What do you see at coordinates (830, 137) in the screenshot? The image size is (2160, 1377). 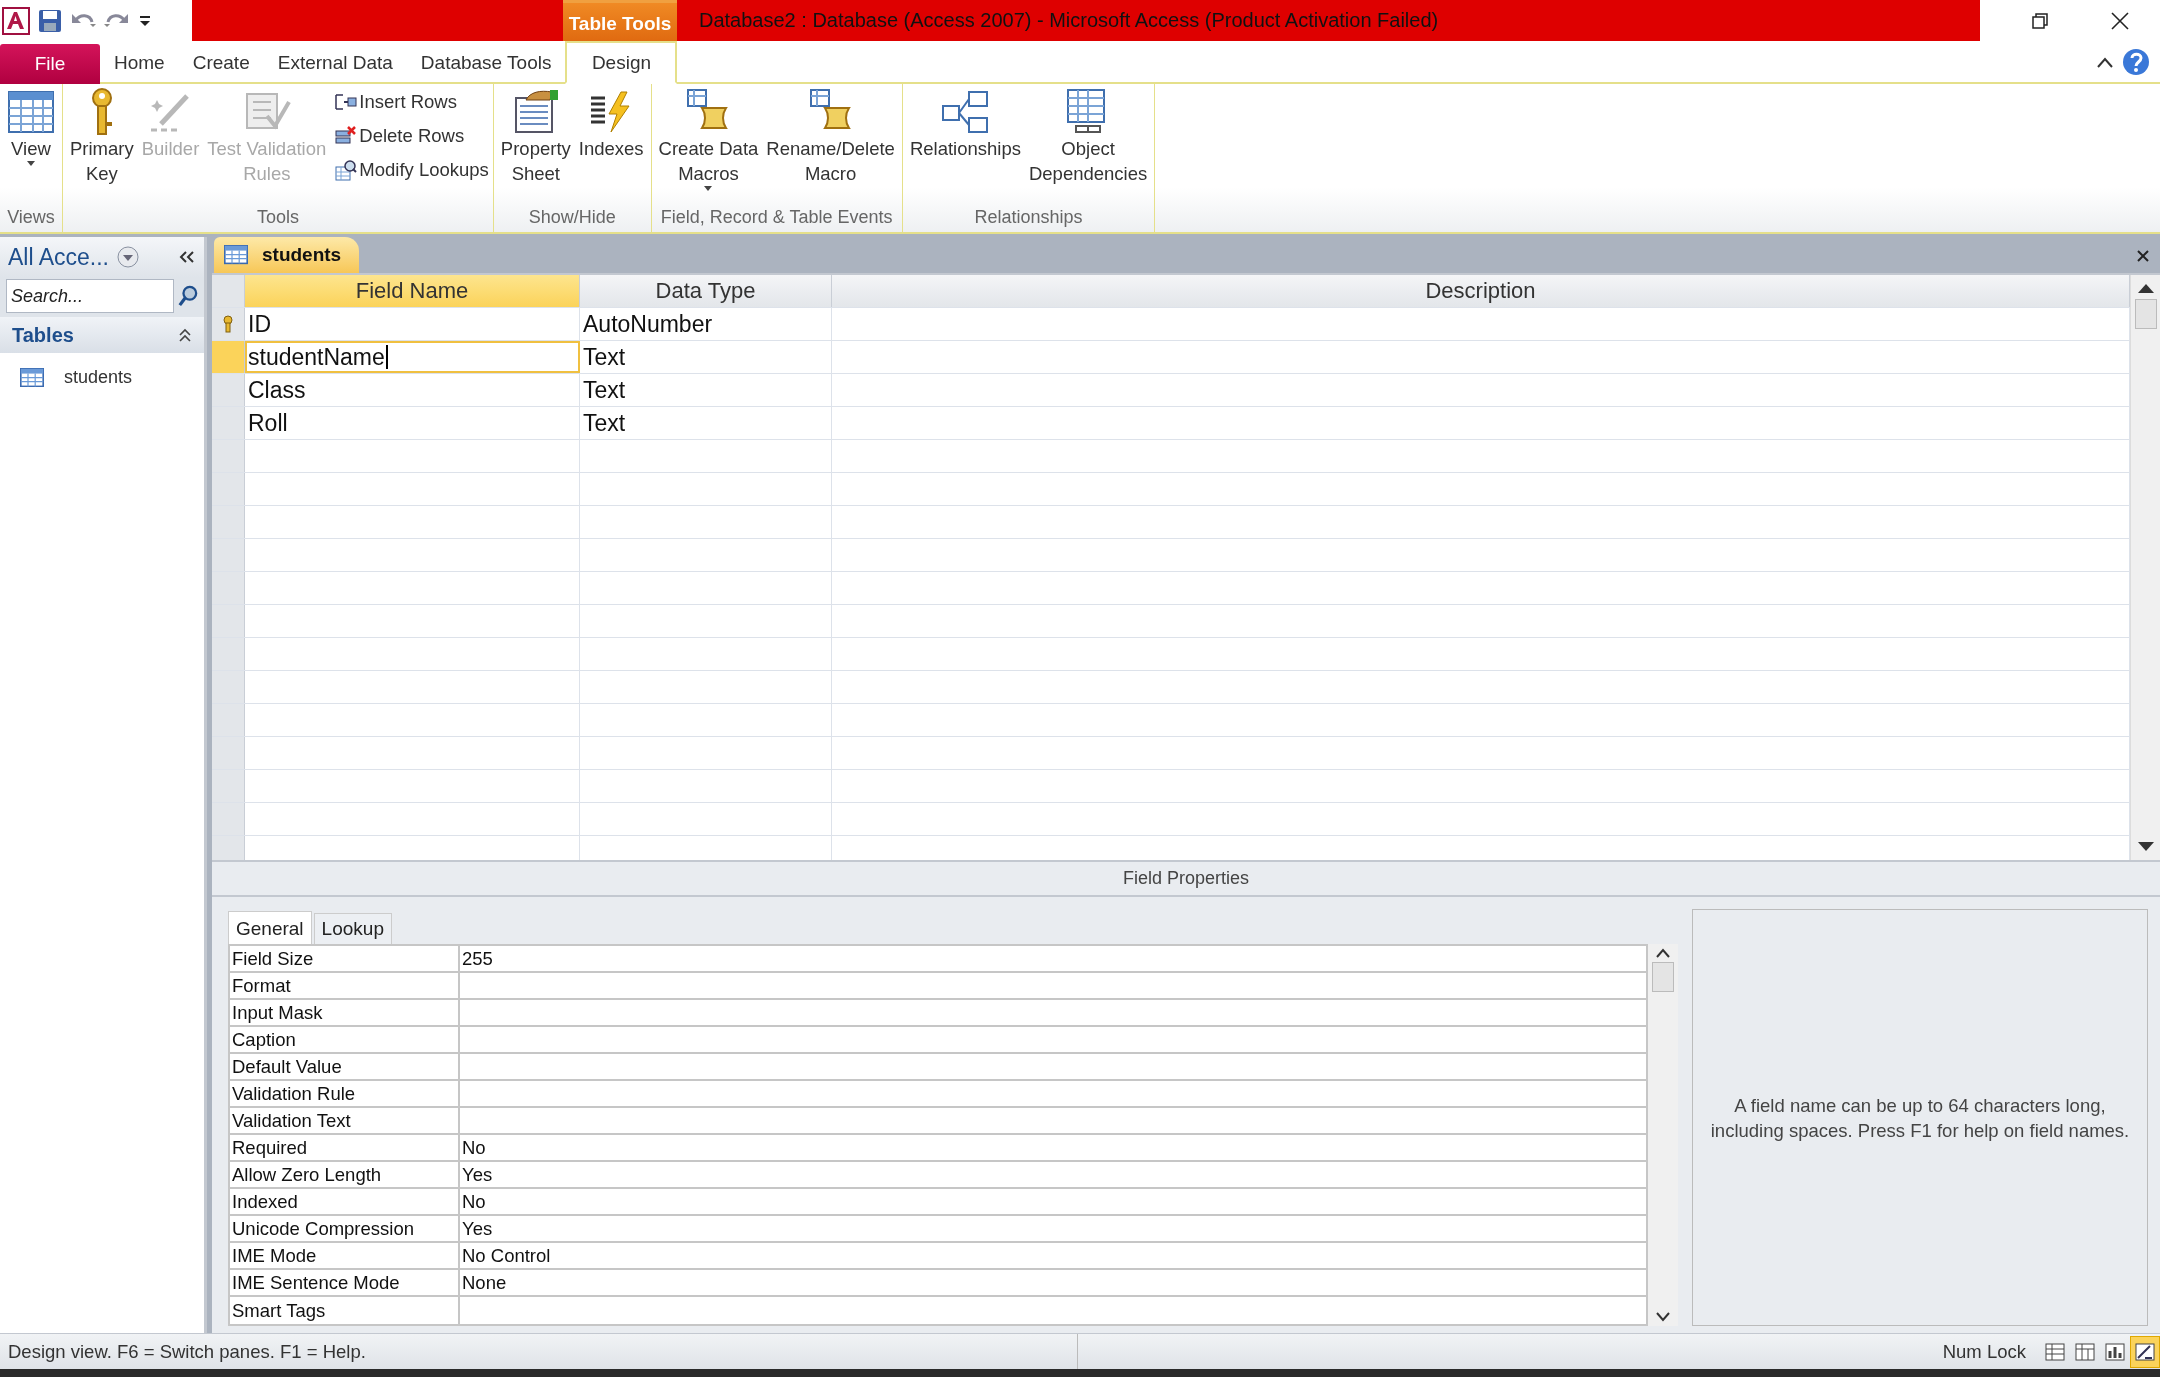 I see `ribbon-button: Rename/Delete Macro` at bounding box center [830, 137].